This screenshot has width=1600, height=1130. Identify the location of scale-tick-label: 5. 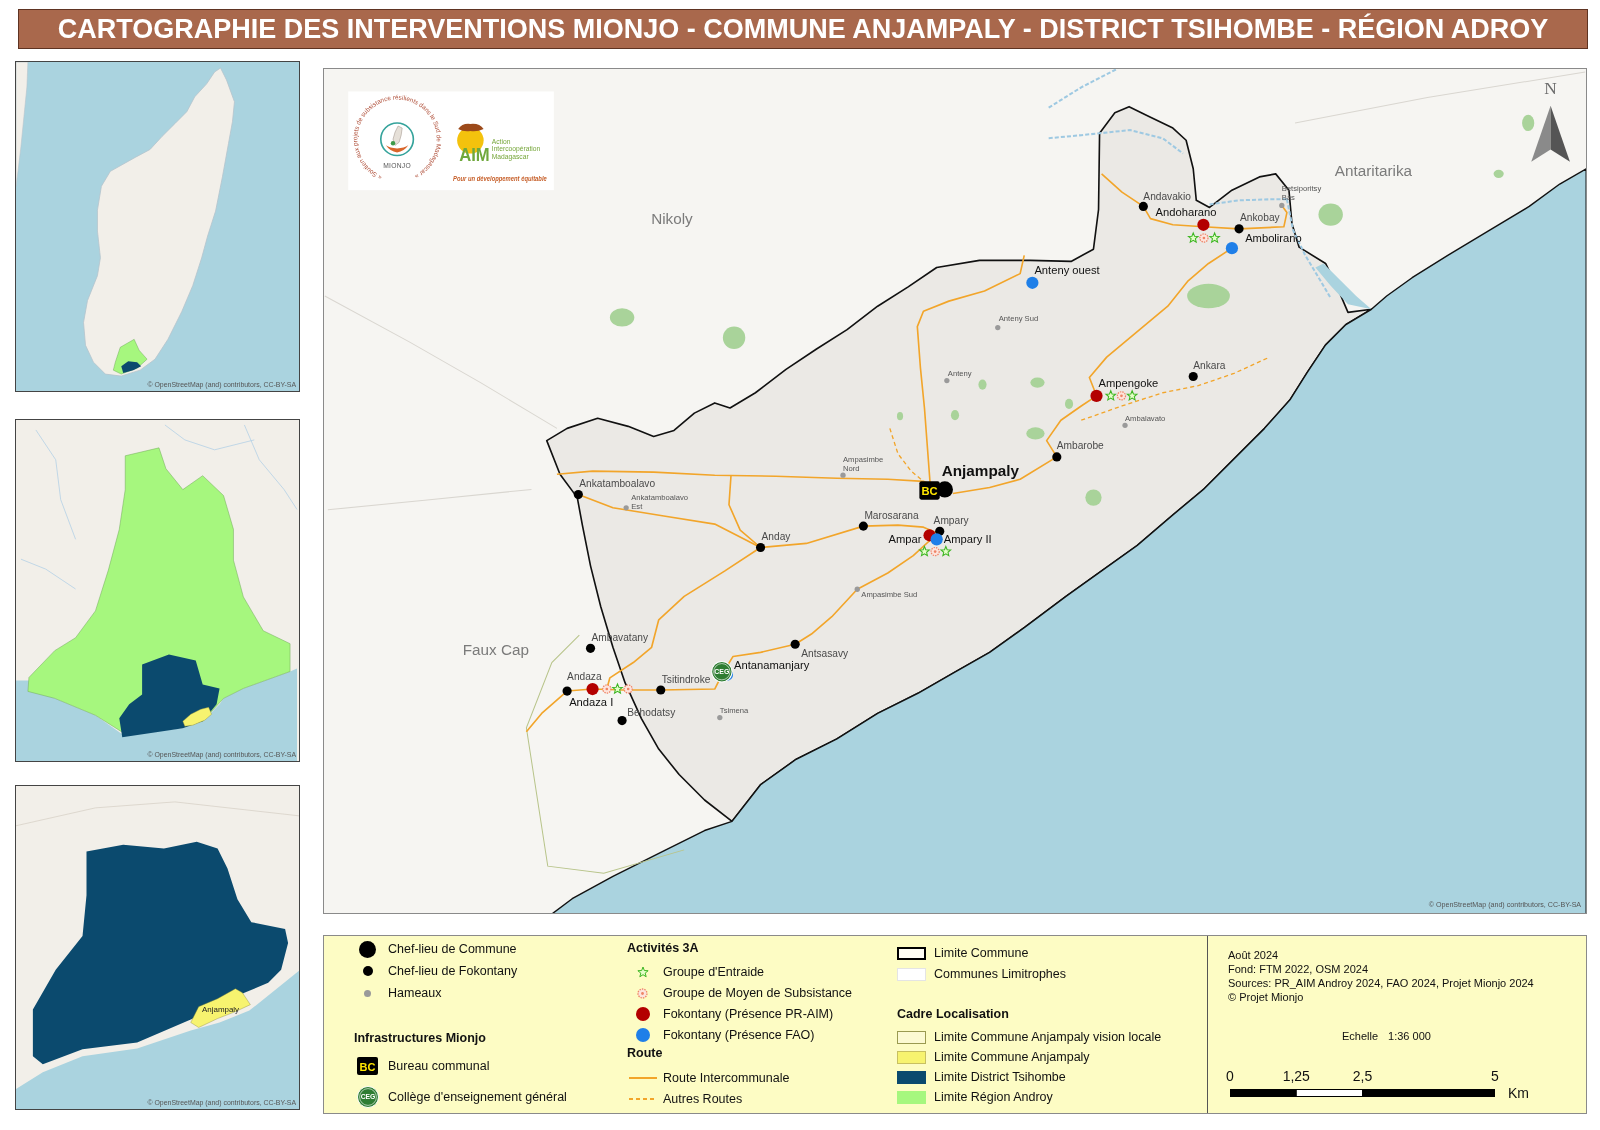
(1495, 1076).